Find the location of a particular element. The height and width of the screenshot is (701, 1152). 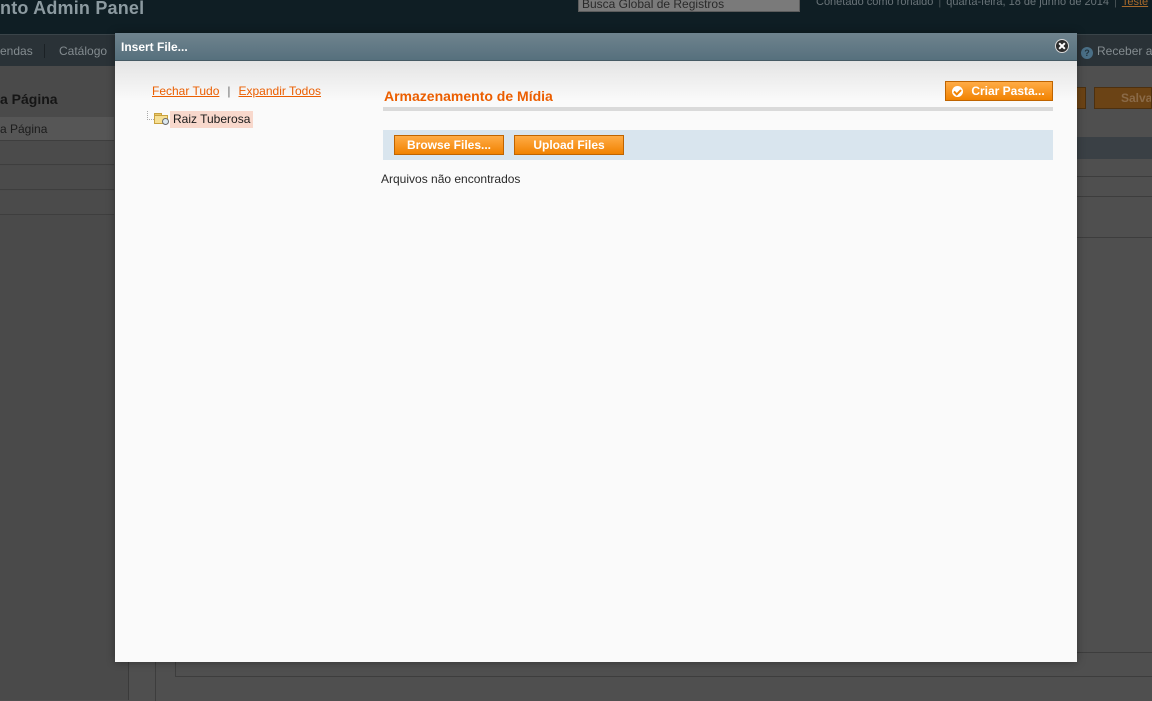

bg-grid-header is located at coordinates (1114, 148).